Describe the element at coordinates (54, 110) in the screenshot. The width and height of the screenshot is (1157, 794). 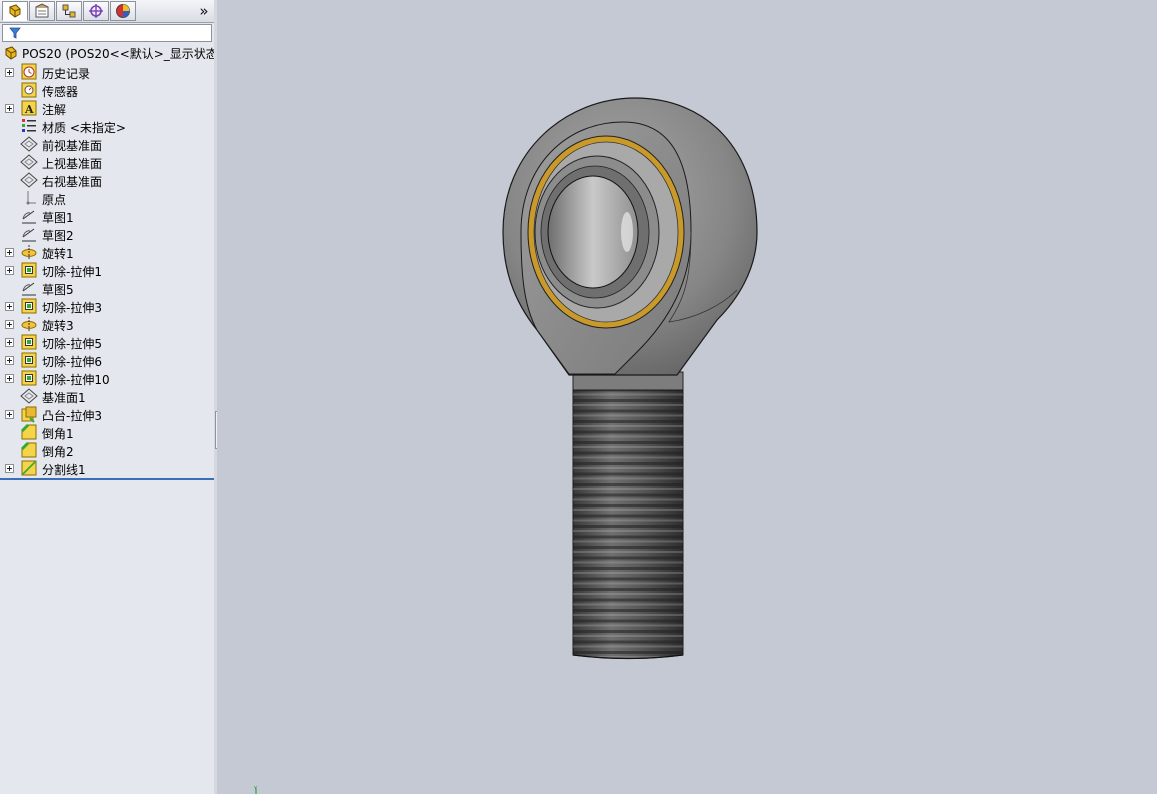
I see `tree-item-label: 注解` at that location.